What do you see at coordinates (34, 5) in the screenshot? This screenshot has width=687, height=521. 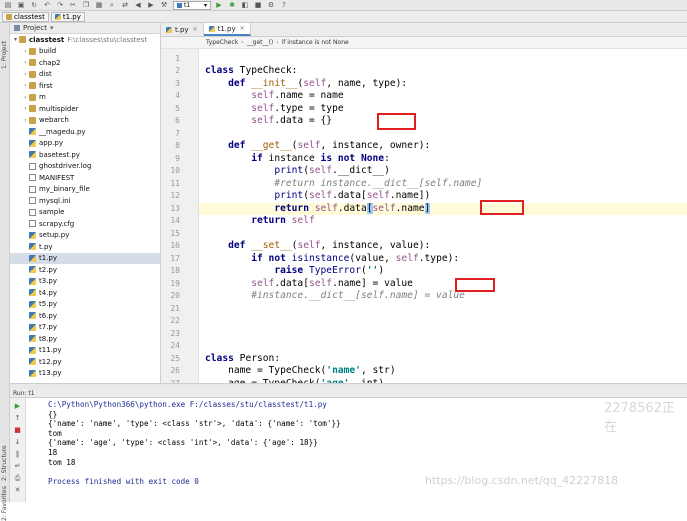 I see `sync-icon: ↻` at bounding box center [34, 5].